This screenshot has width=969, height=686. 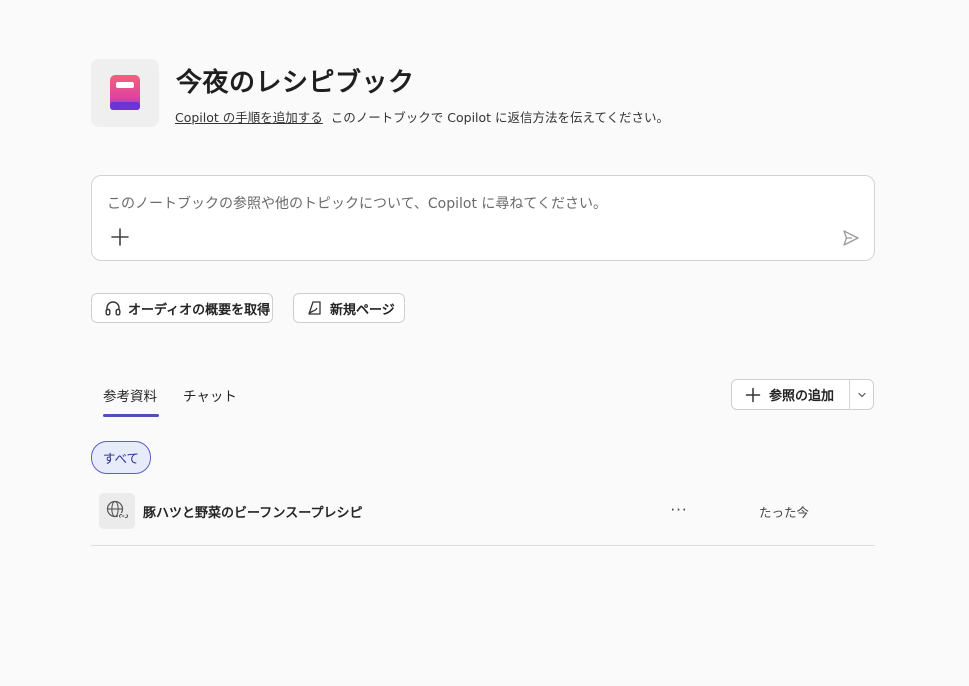 I want to click on more-icon: ···, so click(x=679, y=510).